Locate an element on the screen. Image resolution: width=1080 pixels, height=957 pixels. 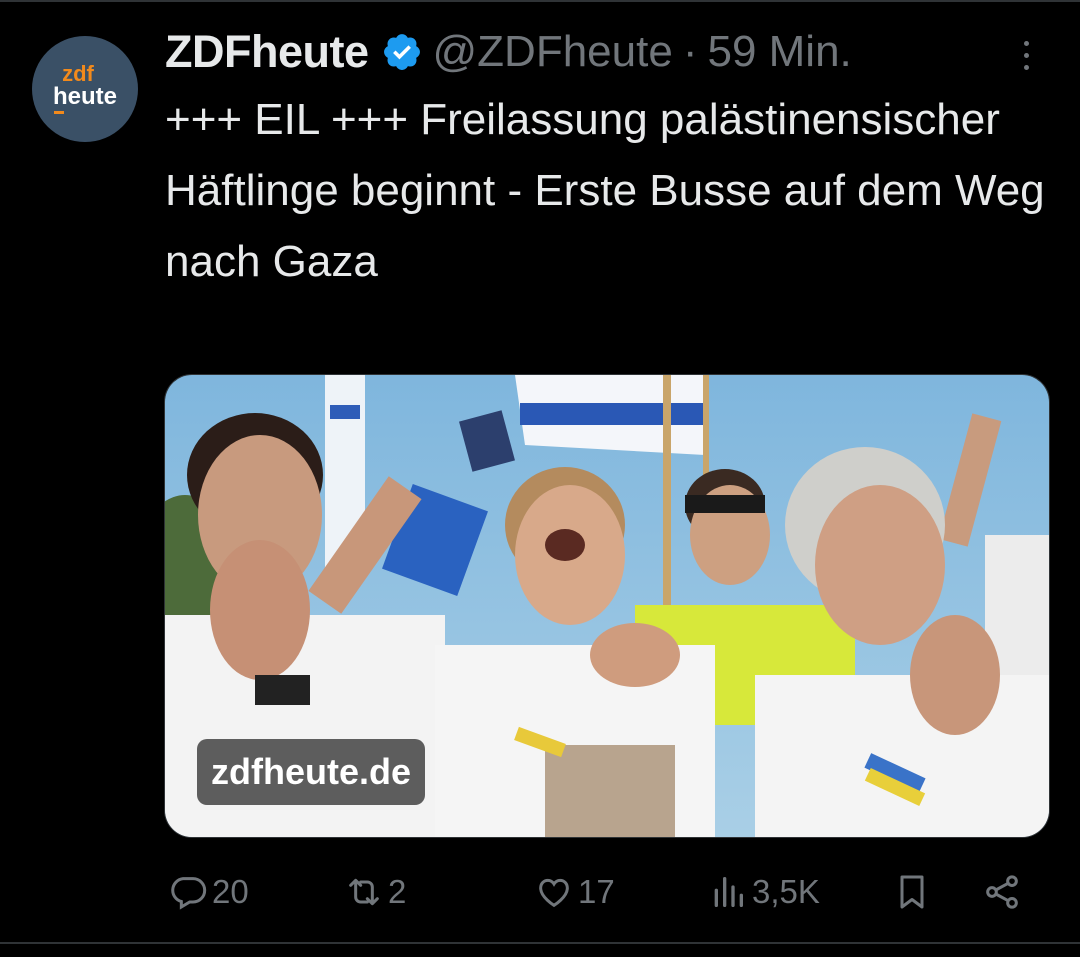
views-button: 3,5K is located at coordinates (764, 892).